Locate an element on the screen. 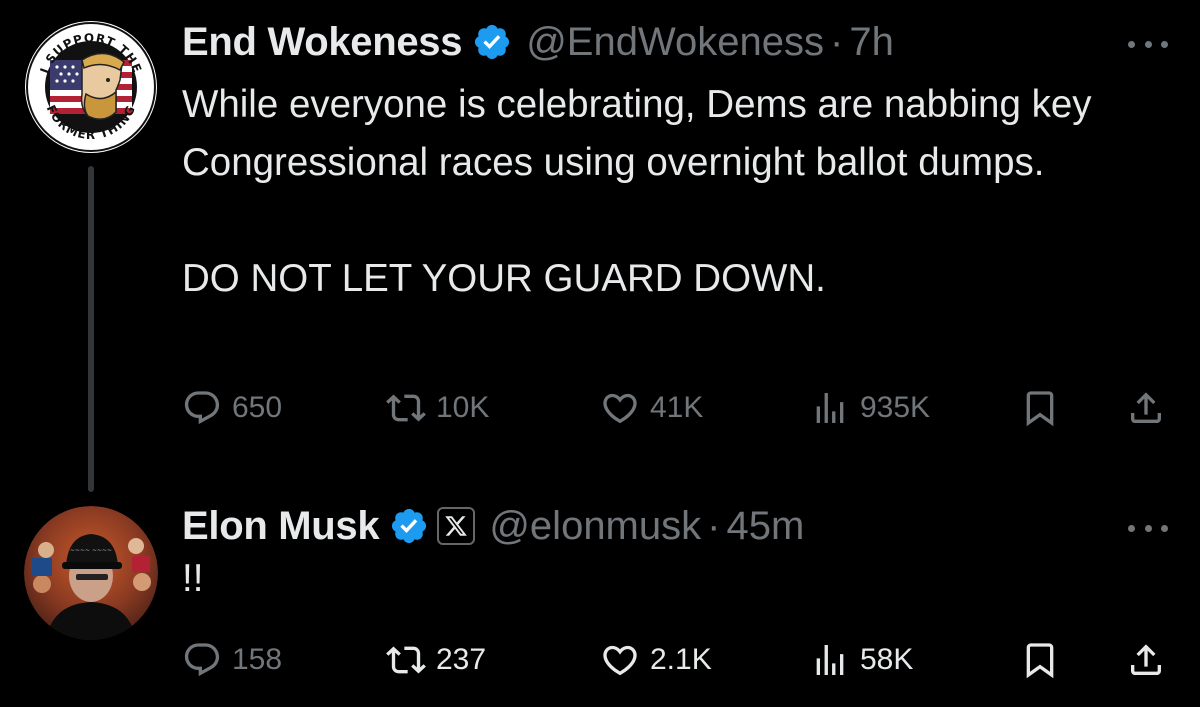 This screenshot has width=1200, height=707. retweet-button: 10K is located at coordinates (437, 408).